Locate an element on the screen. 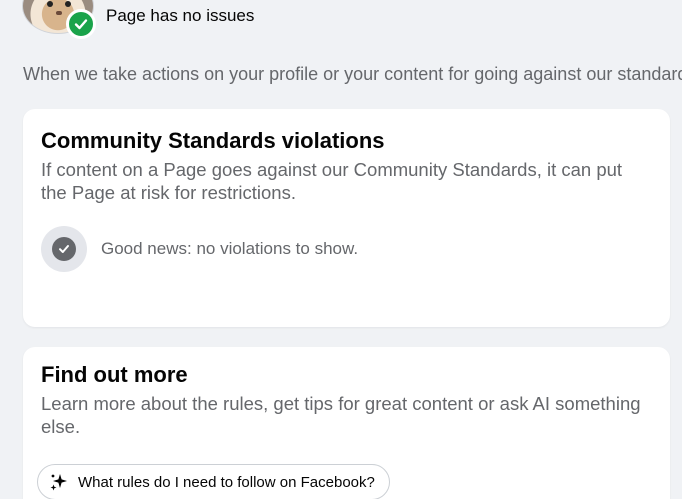 The width and height of the screenshot is (682, 499). page-status-text: Page has no issues is located at coordinates (180, 15).